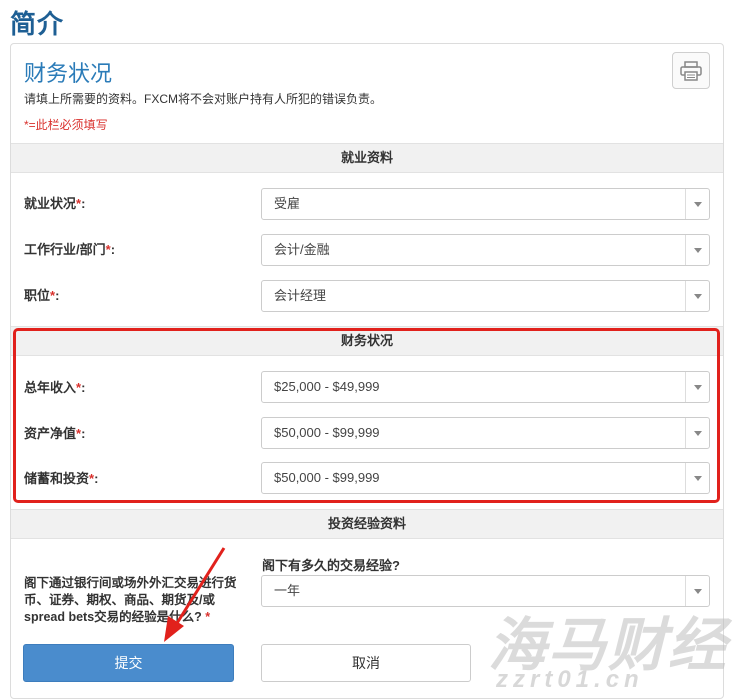  What do you see at coordinates (68, 73) in the screenshot?
I see `section-title: 财务状况` at bounding box center [68, 73].